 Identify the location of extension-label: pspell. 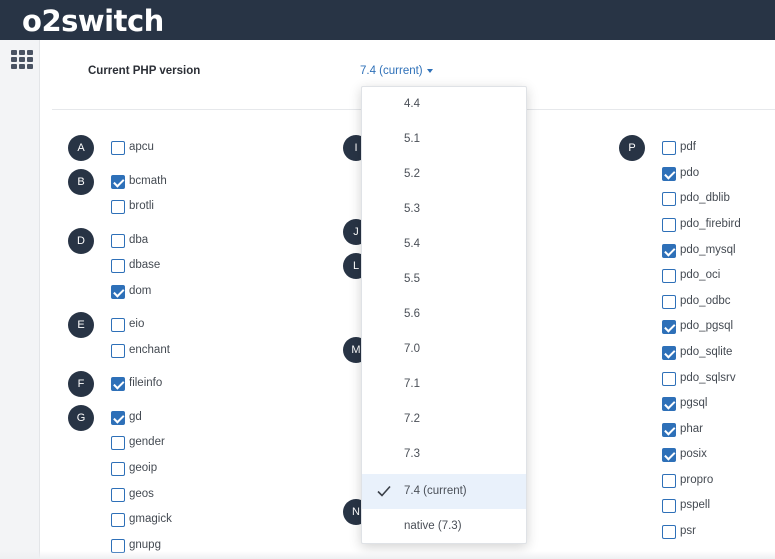
(695, 505).